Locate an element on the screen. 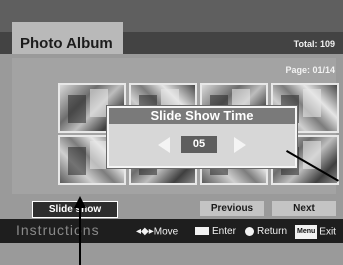 The height and width of the screenshot is (265, 343). left-arrow-icon is located at coordinates (164, 145).